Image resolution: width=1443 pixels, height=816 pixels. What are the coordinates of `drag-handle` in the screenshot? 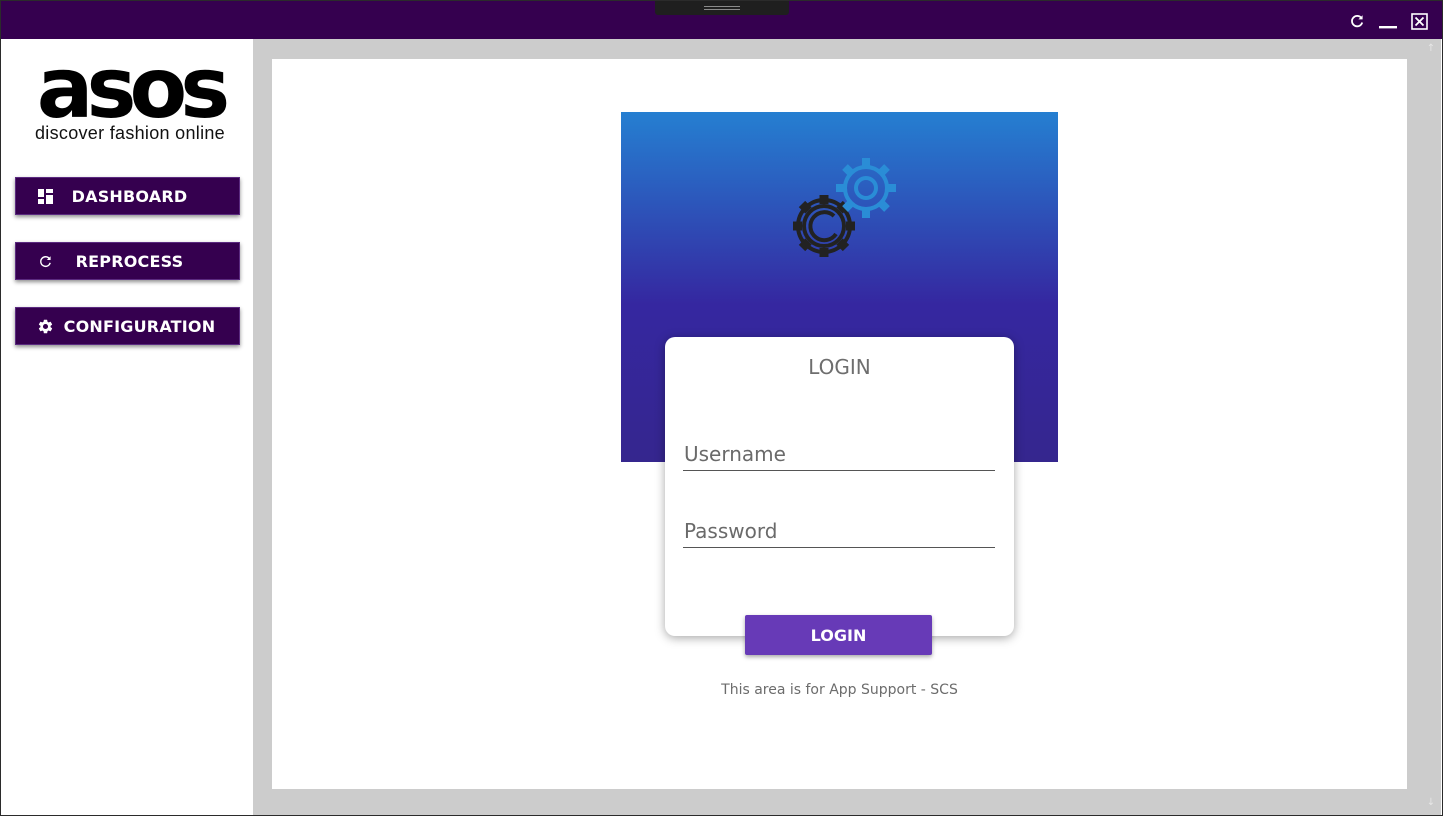 It's located at (722, 8).